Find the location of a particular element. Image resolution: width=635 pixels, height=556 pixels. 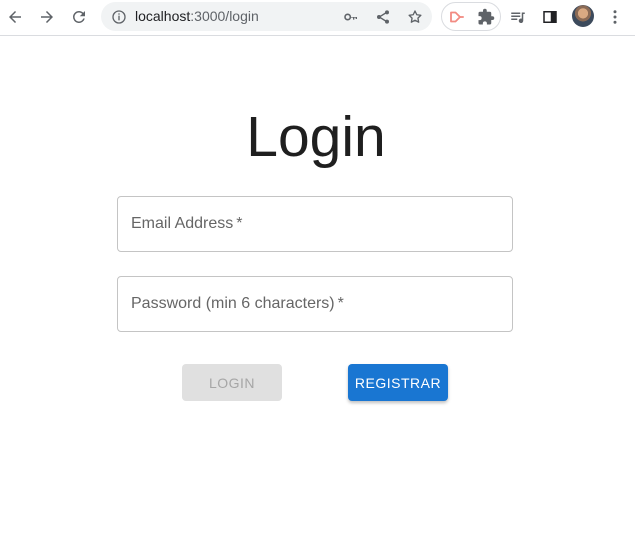

arrow-left-icon is located at coordinates (15, 17).